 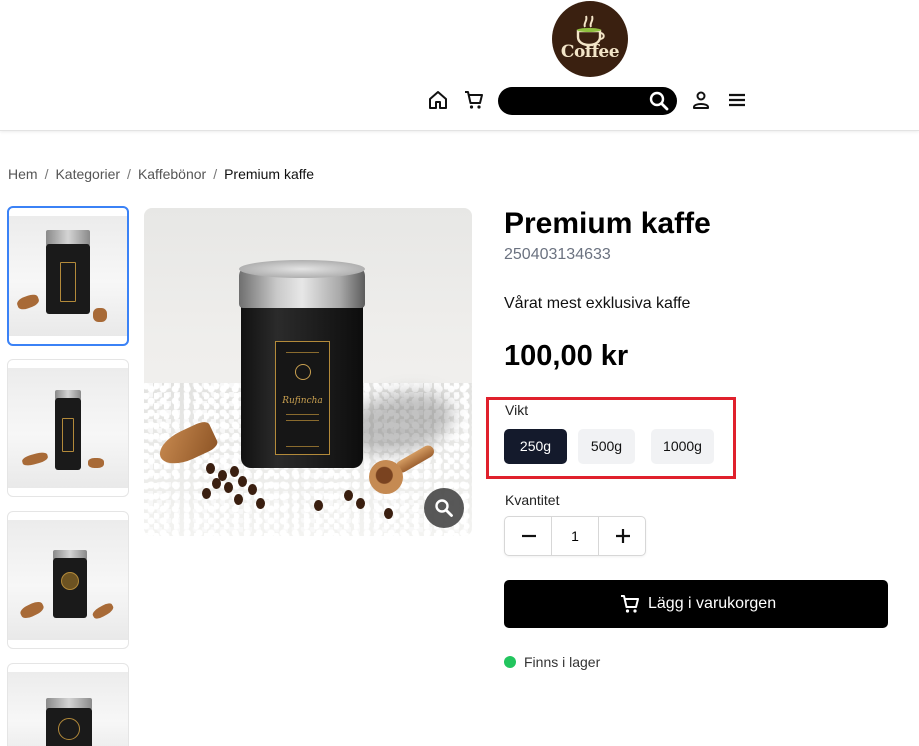 What do you see at coordinates (269, 174) in the screenshot?
I see `breadcrumb-current: Premium kaffe` at bounding box center [269, 174].